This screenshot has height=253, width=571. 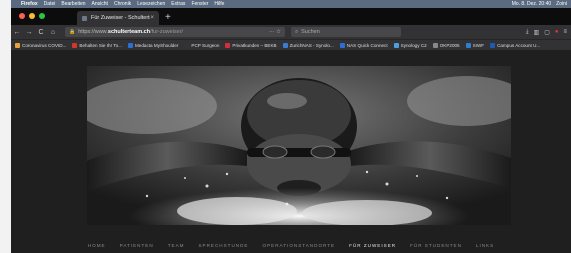 What do you see at coordinates (137, 245) in the screenshot?
I see `nav-patienten: PATIENTEN` at bounding box center [137, 245].